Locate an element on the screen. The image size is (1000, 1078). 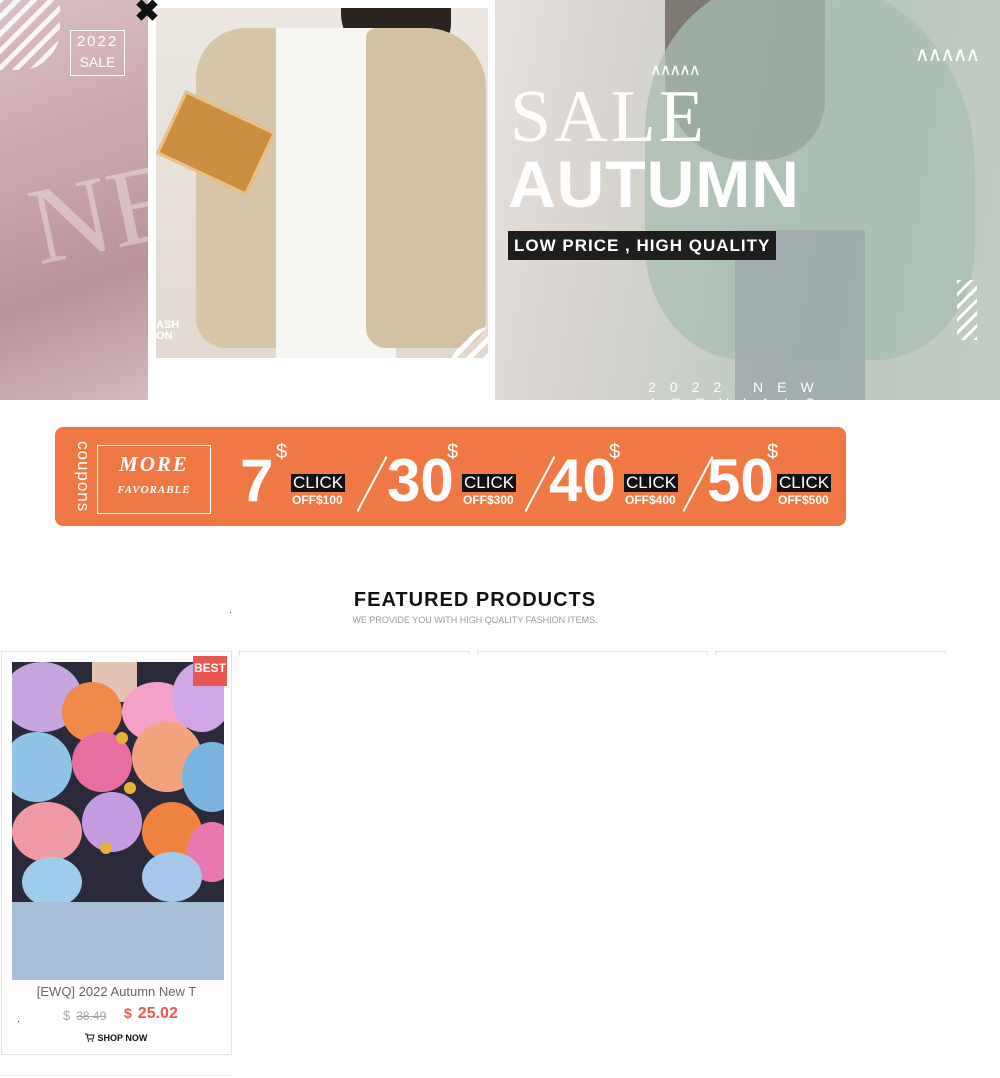
shop-now-button: SHOP NOW is located at coordinates (116, 1038).